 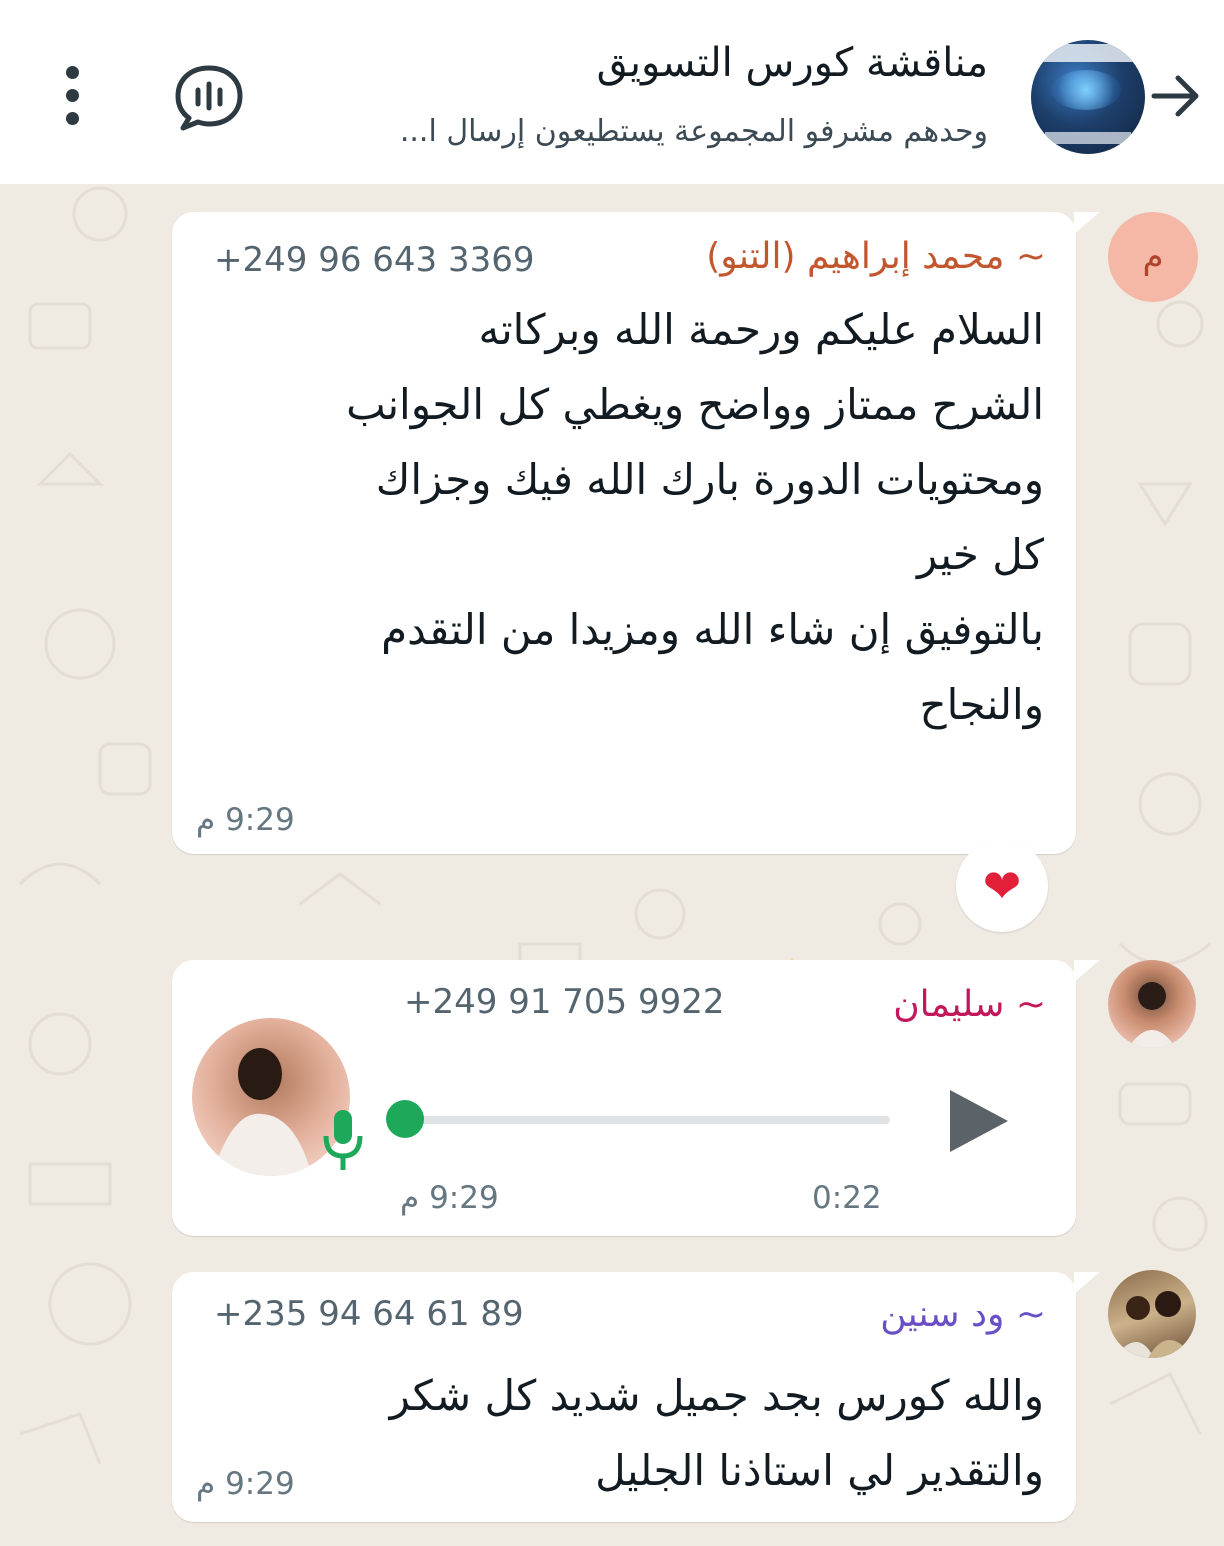 What do you see at coordinates (647, 1120) in the screenshot?
I see `voice-progress-track` at bounding box center [647, 1120].